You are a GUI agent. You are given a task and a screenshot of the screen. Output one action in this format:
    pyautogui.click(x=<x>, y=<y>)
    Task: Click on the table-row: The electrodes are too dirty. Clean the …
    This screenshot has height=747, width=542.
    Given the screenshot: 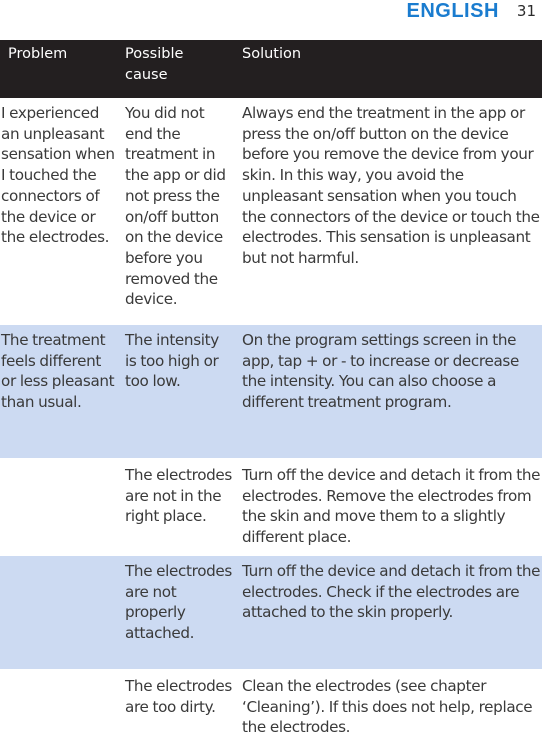 What is the action you would take?
    pyautogui.click(x=271, y=706)
    